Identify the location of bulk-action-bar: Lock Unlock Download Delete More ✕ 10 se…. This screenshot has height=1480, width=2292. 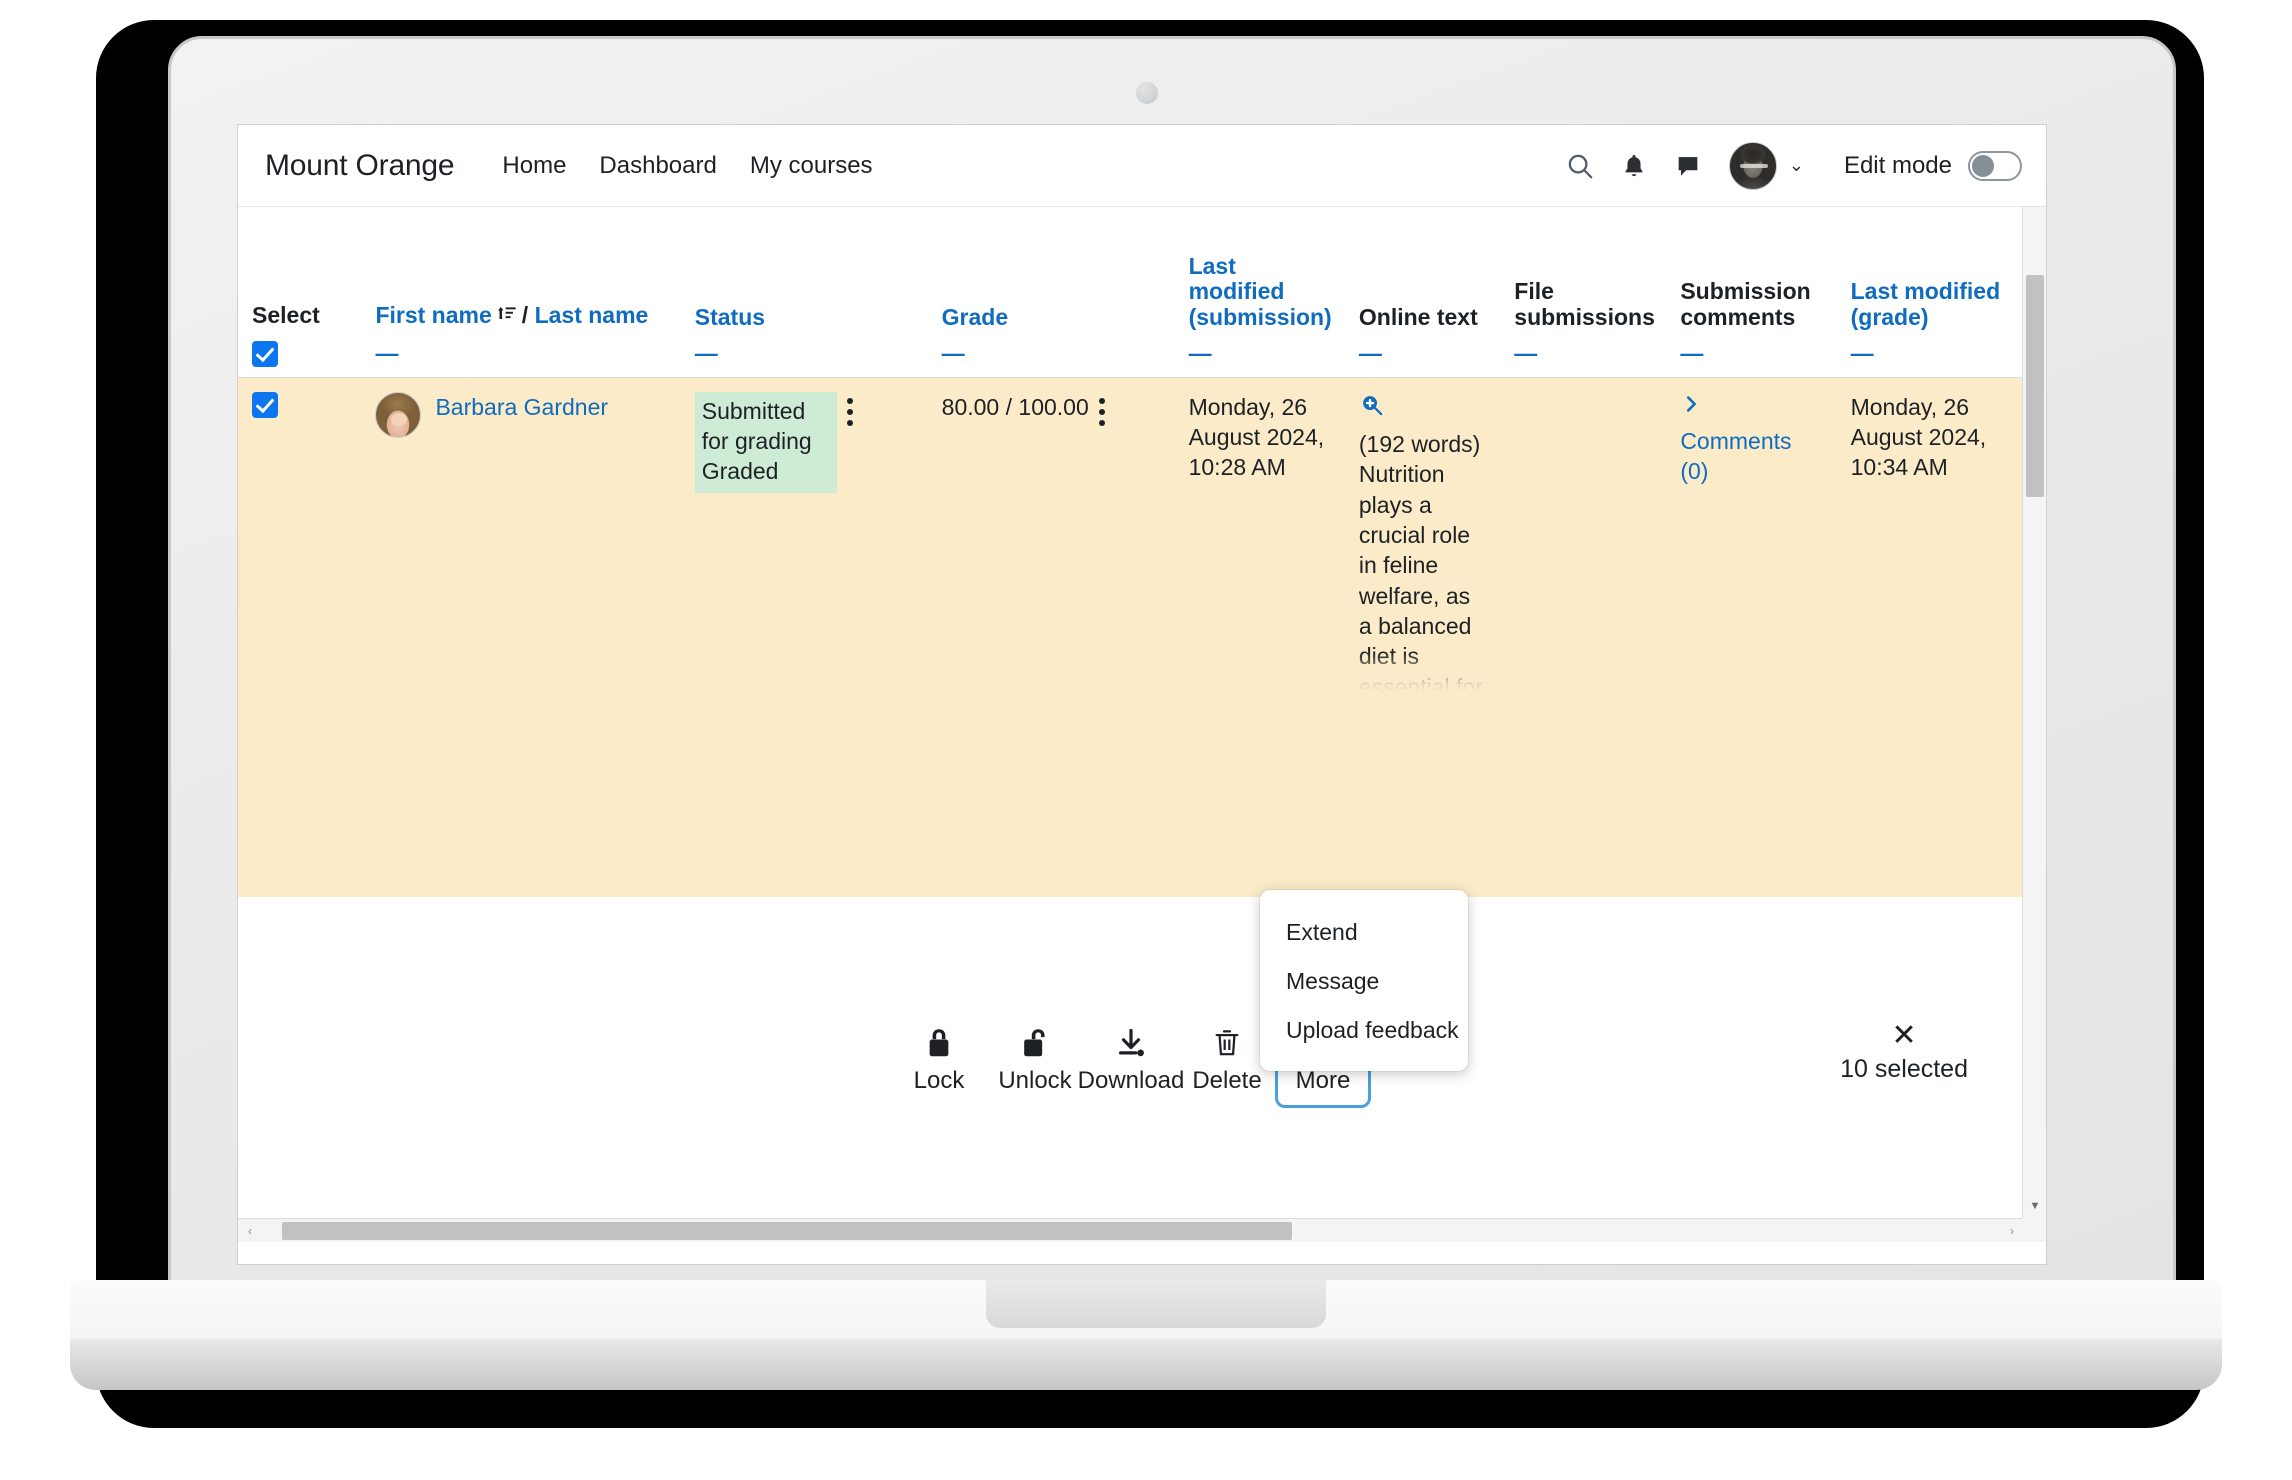
(1131, 1061).